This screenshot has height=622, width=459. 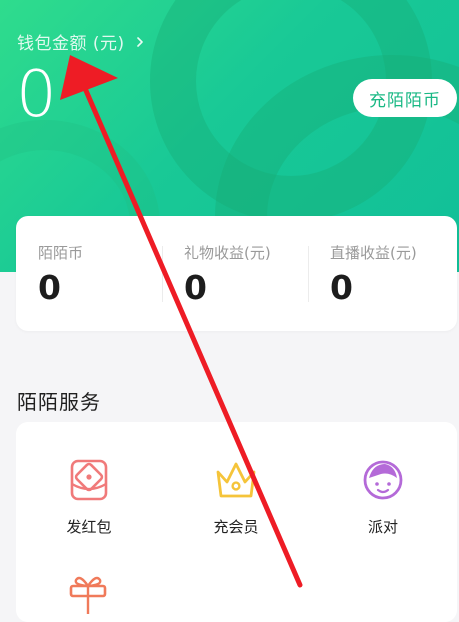 What do you see at coordinates (139, 41) in the screenshot?
I see `chevron-right-icon` at bounding box center [139, 41].